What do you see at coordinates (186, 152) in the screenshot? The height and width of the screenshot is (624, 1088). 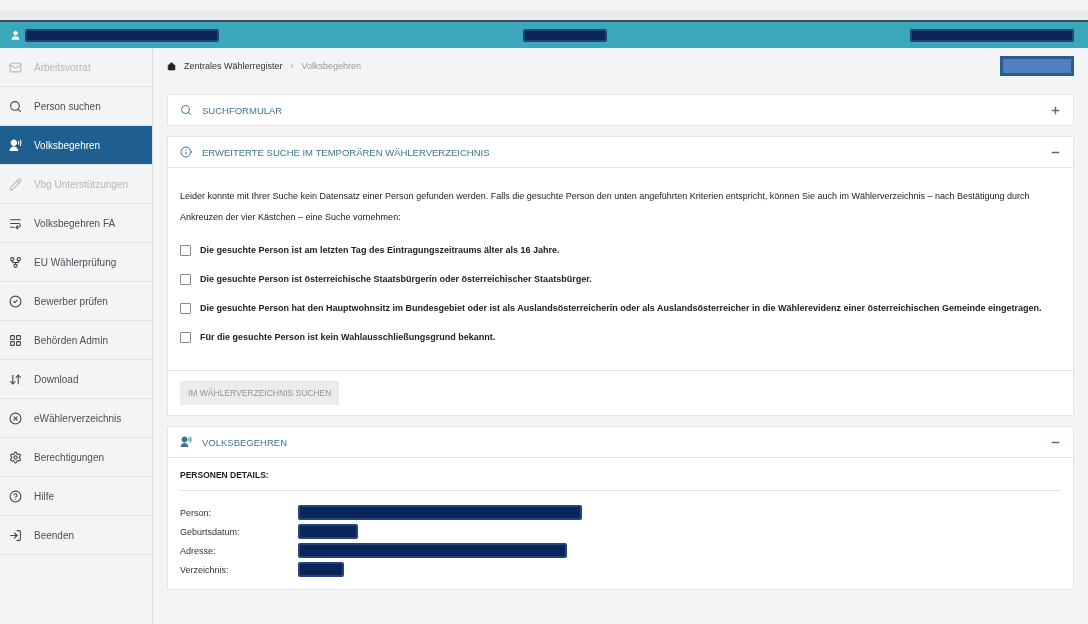 I see `info-icon` at bounding box center [186, 152].